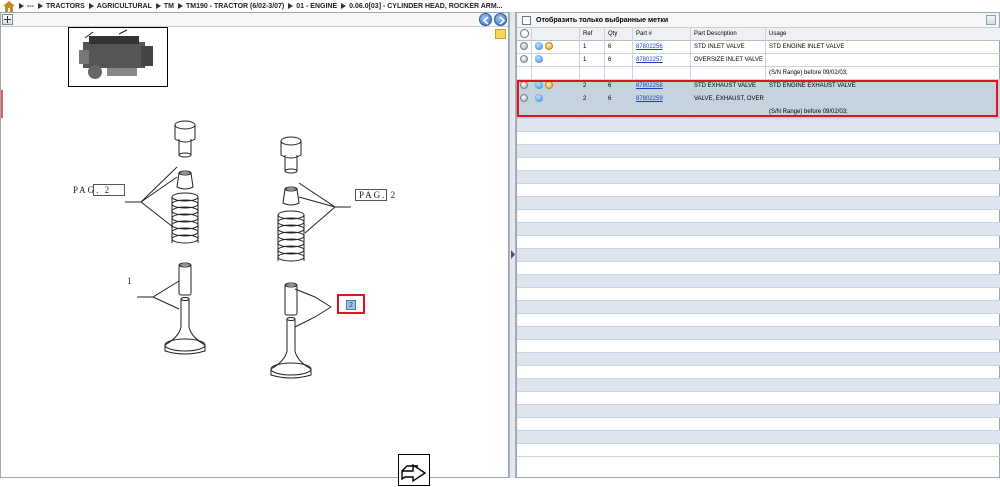 The width and height of the screenshot is (1000, 487). What do you see at coordinates (164, 6) in the screenshot?
I see `breadcrumb-item: TM` at bounding box center [164, 6].